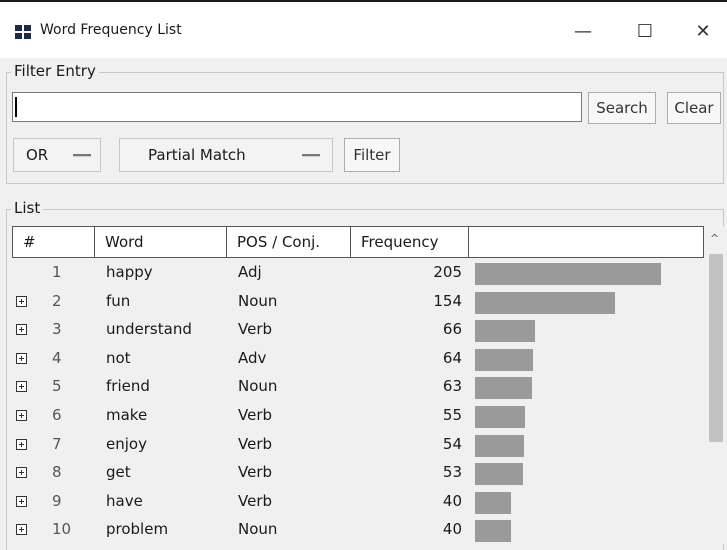 This screenshot has width=727, height=550. What do you see at coordinates (452, 443) in the screenshot?
I see `row-frequency: 54` at bounding box center [452, 443].